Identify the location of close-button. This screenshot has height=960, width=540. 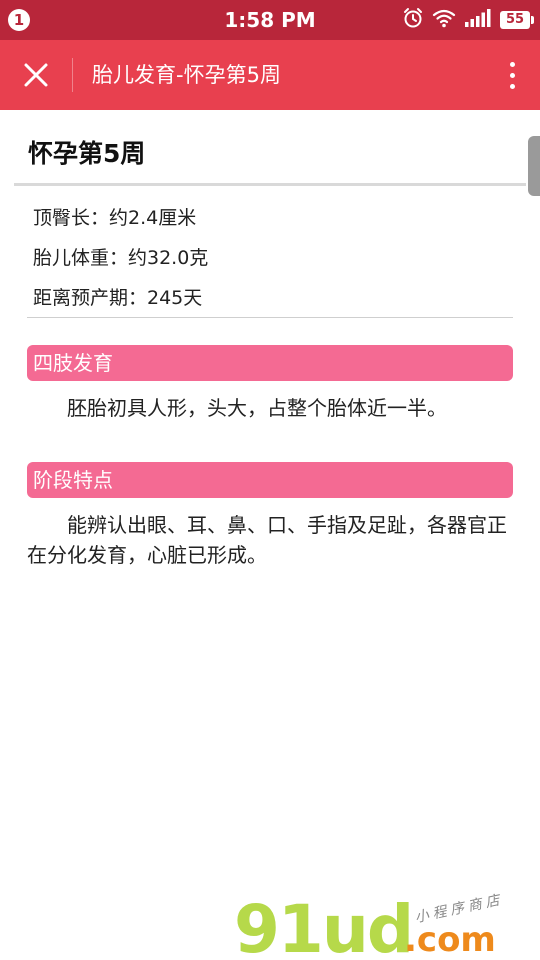
(36, 75).